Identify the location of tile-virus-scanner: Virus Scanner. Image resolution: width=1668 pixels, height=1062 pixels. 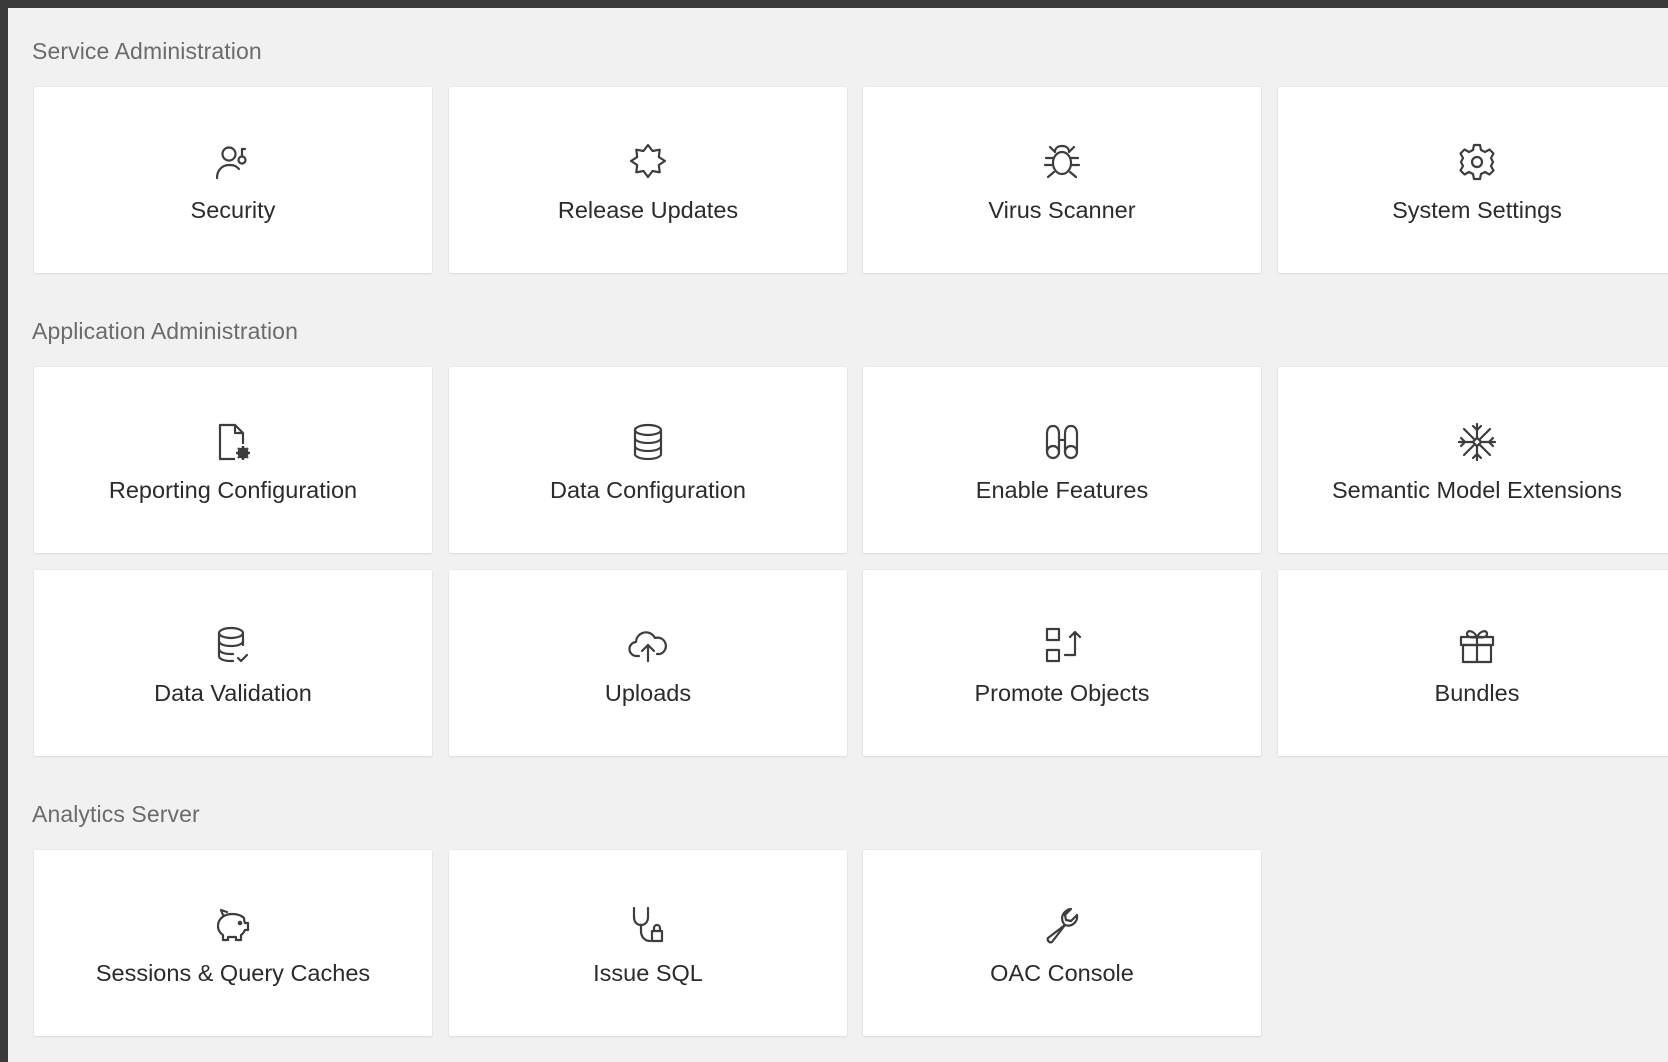
(1062, 180).